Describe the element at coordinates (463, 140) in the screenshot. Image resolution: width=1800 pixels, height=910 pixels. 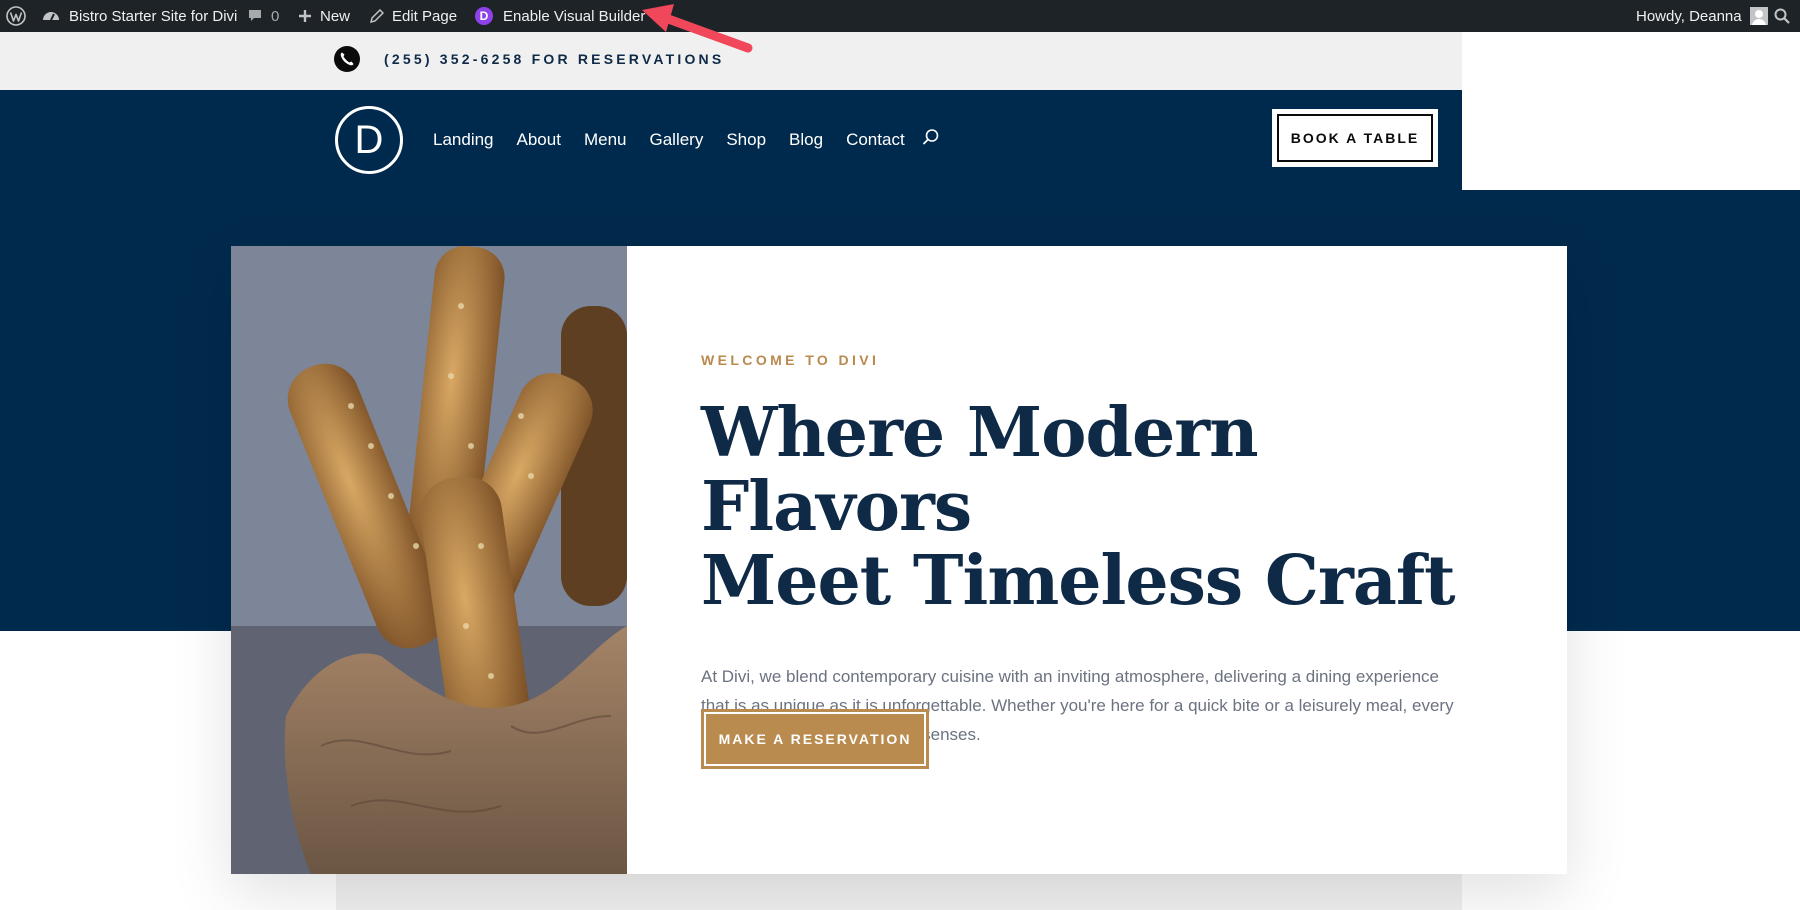
I see `nav-landing: Landing` at that location.